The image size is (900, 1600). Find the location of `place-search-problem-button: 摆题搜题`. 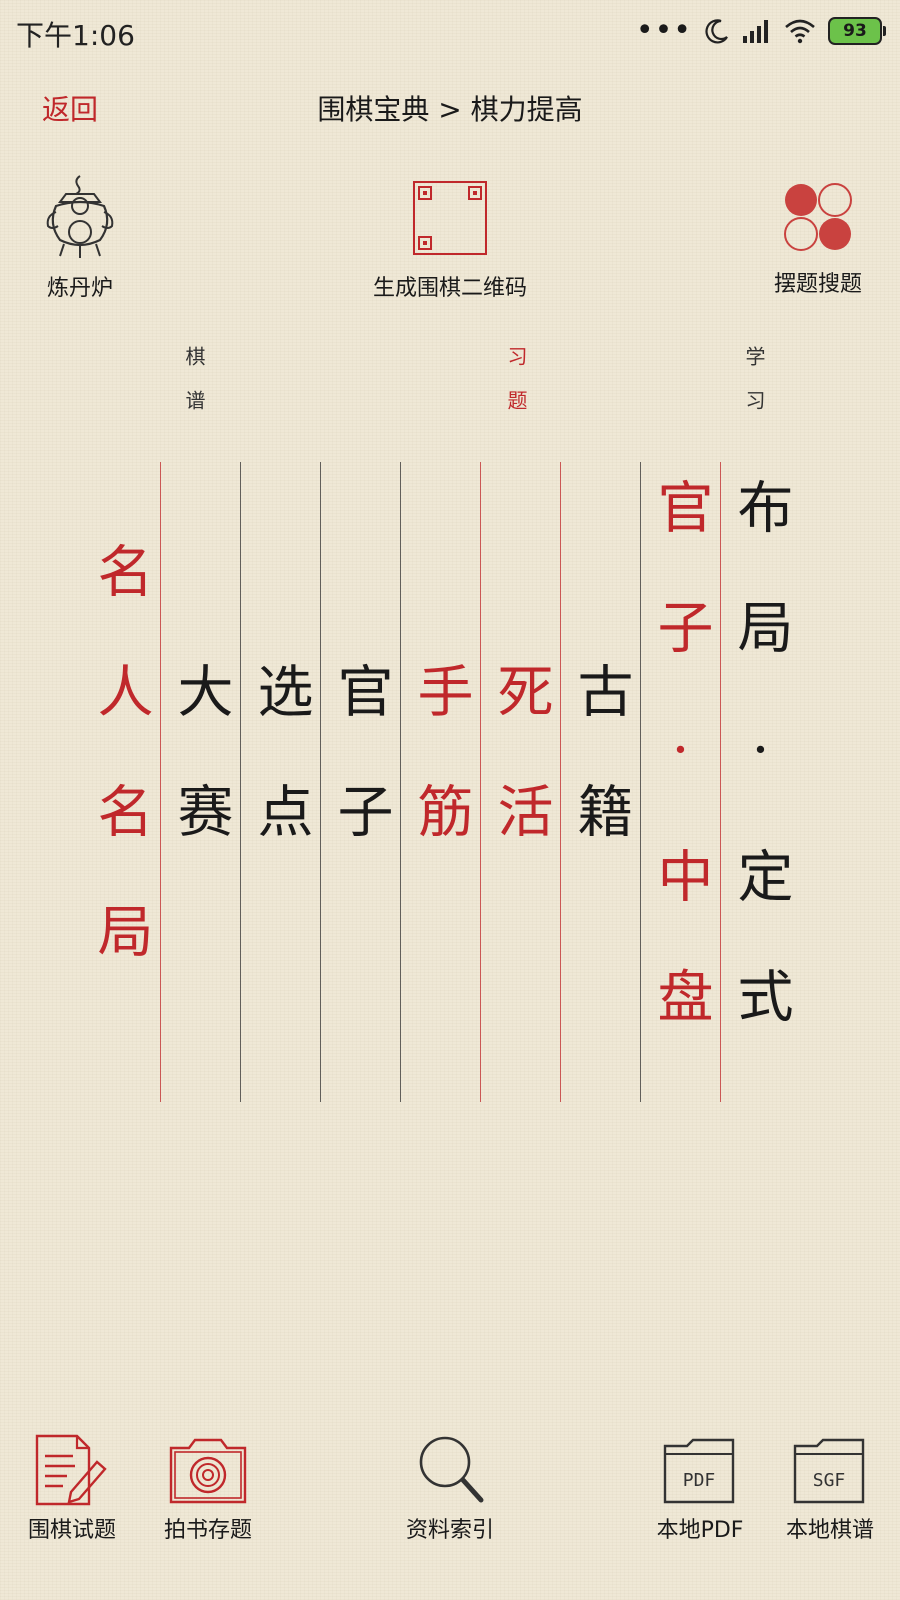

place-search-problem-button: 摆题搜题 is located at coordinates (818, 240).